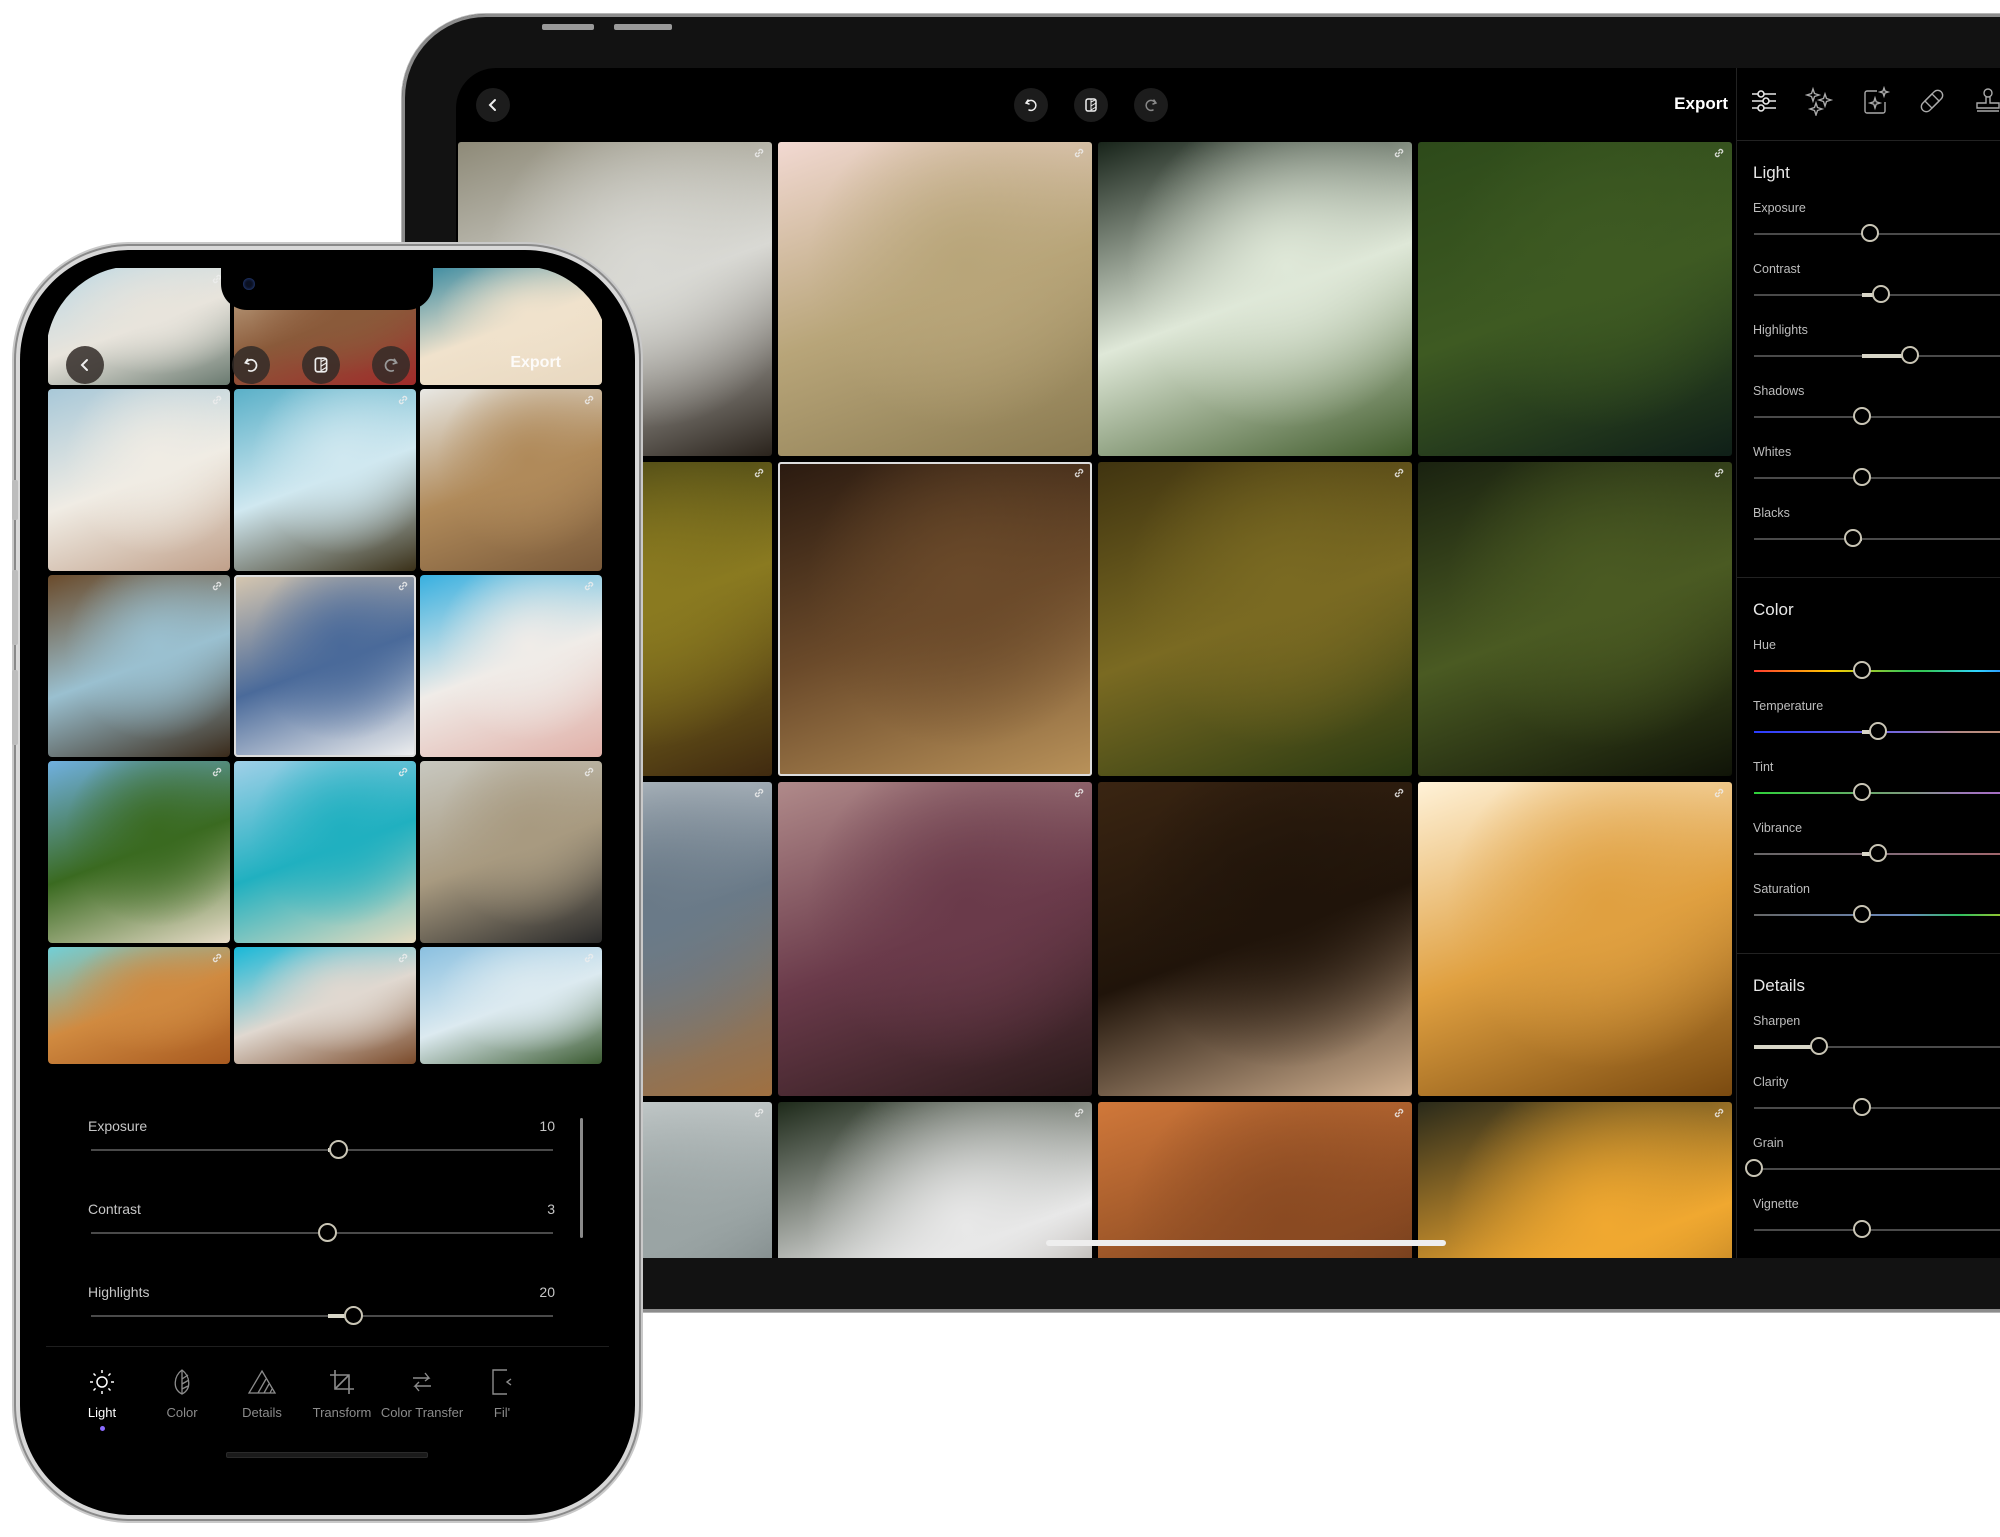 Image resolution: width=2000 pixels, height=1537 pixels. Describe the element at coordinates (422, 1412) in the screenshot. I see `tab-label: Color Transfer` at that location.